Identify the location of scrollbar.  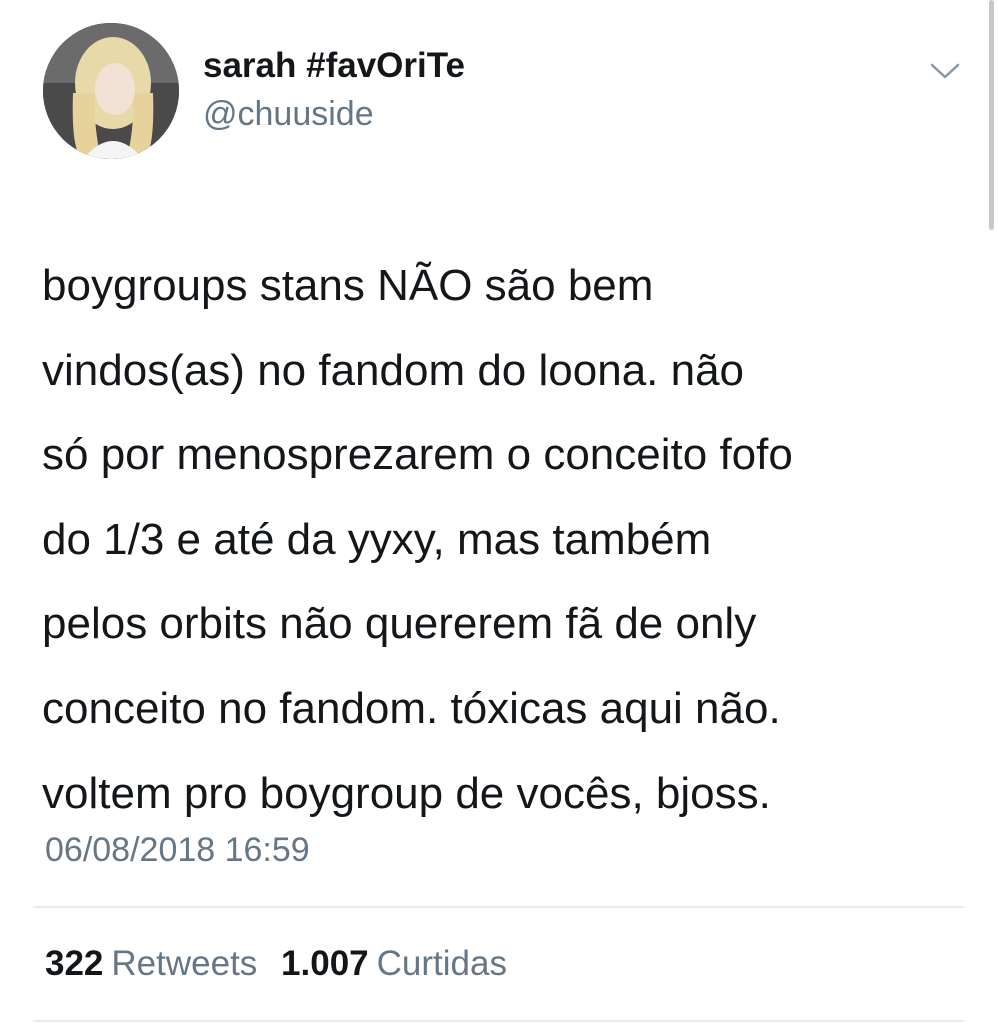
(991, 115).